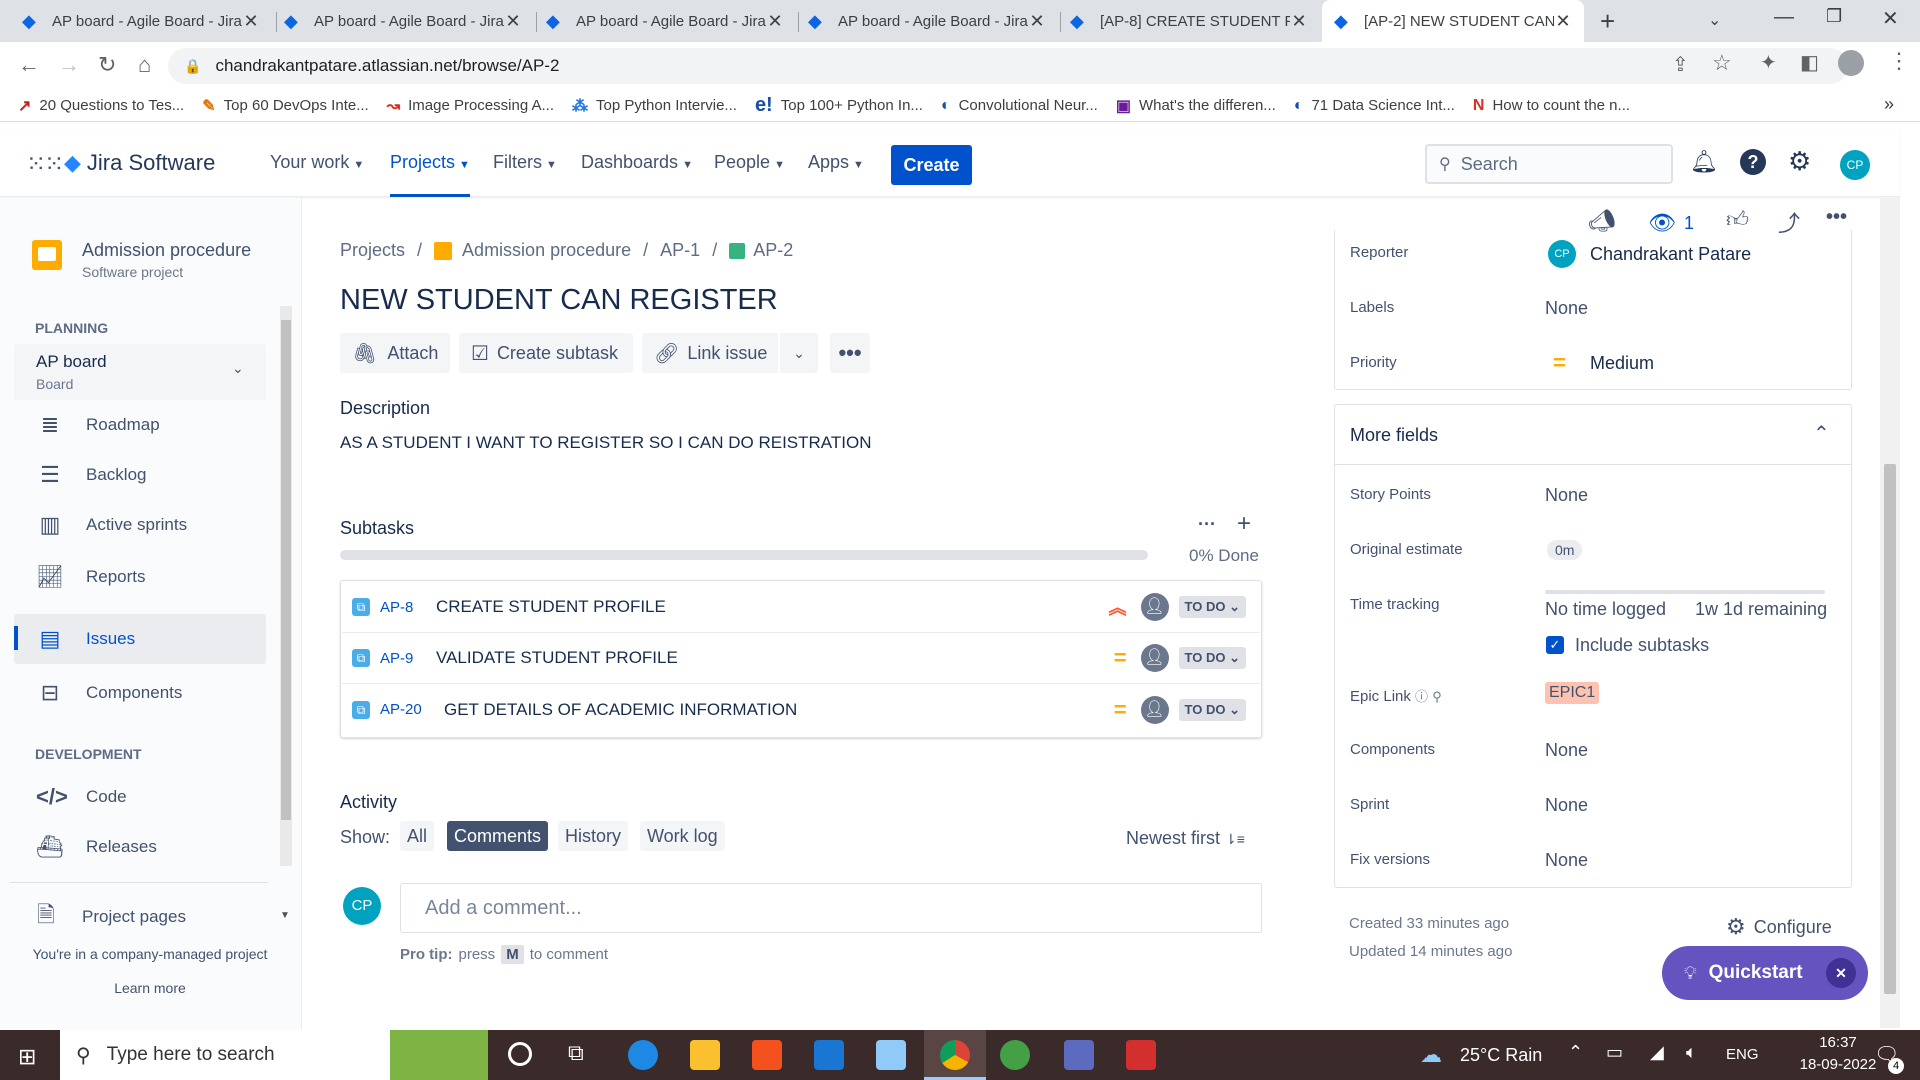  I want to click on file-explorer-icon, so click(705, 1055).